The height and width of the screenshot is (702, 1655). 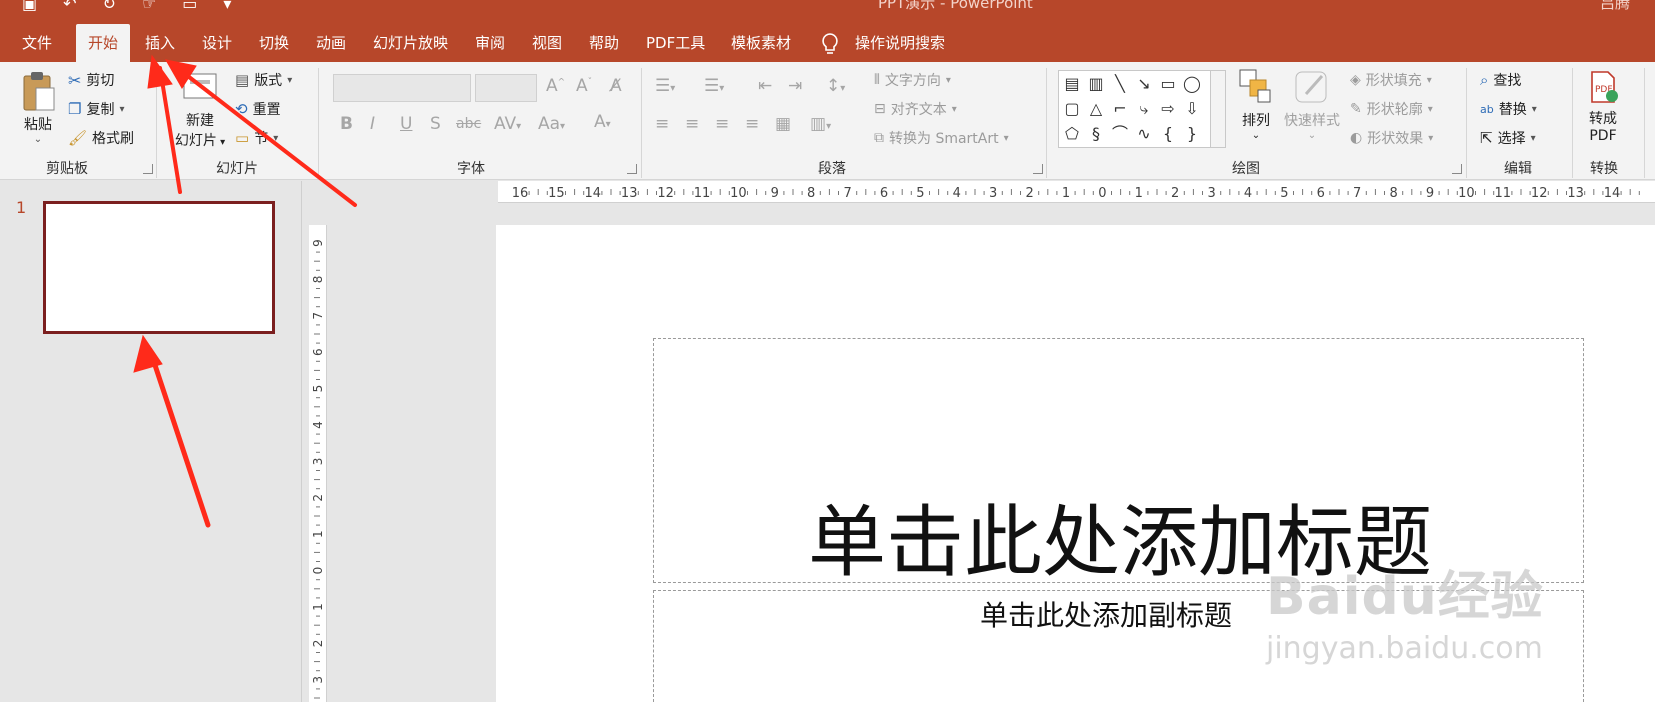 I want to click on shape-outline-button: ✎ 形状轮廓 ▾, so click(x=1391, y=109).